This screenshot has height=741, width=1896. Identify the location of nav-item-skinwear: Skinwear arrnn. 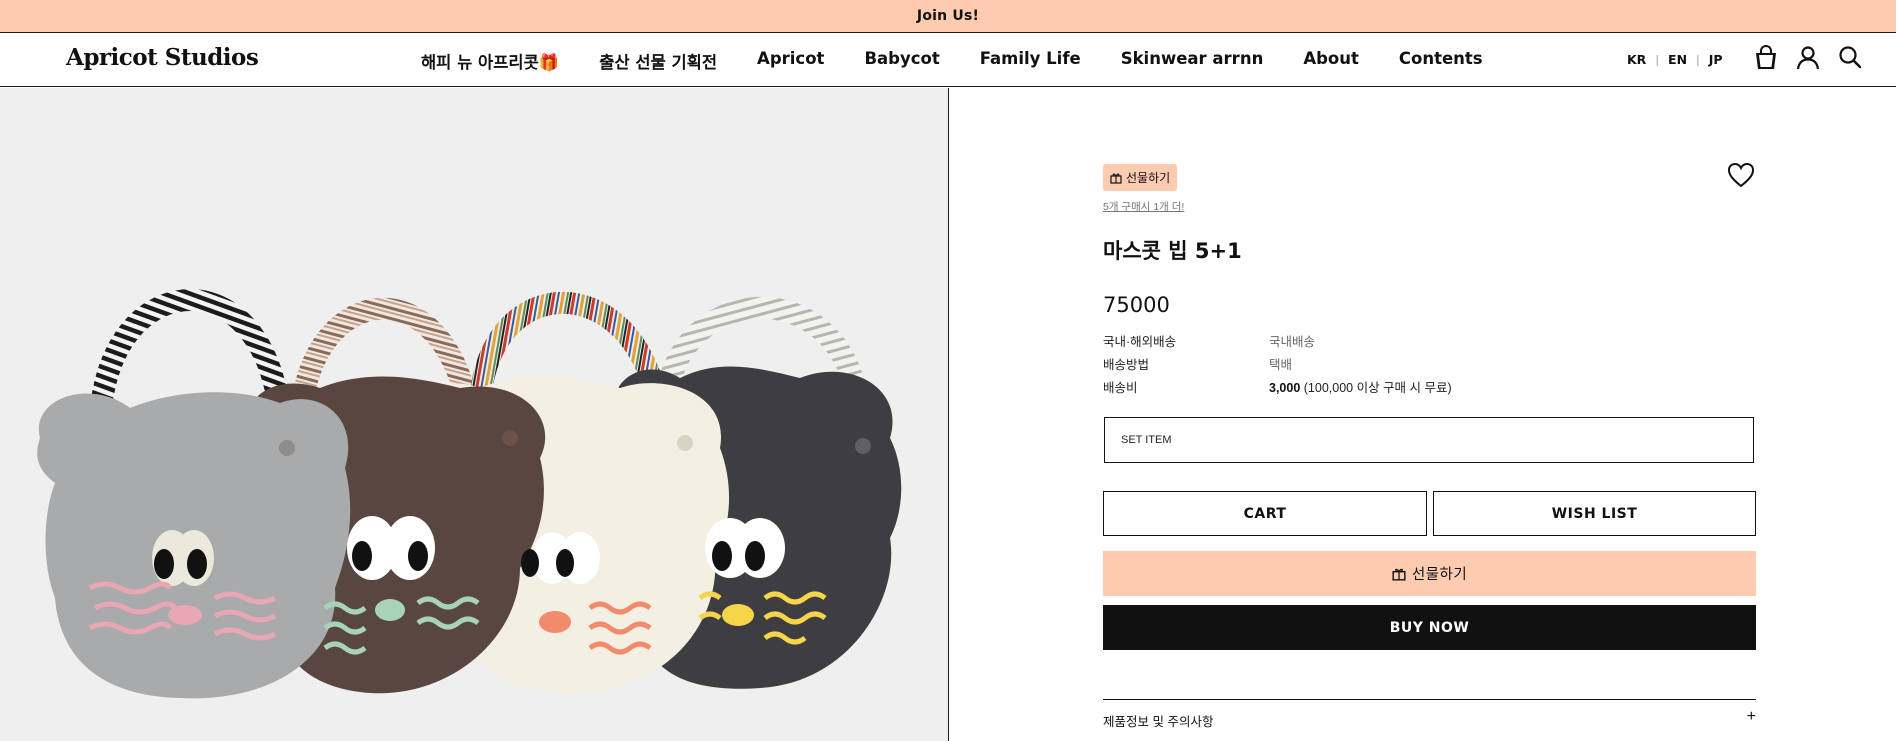
(1192, 61).